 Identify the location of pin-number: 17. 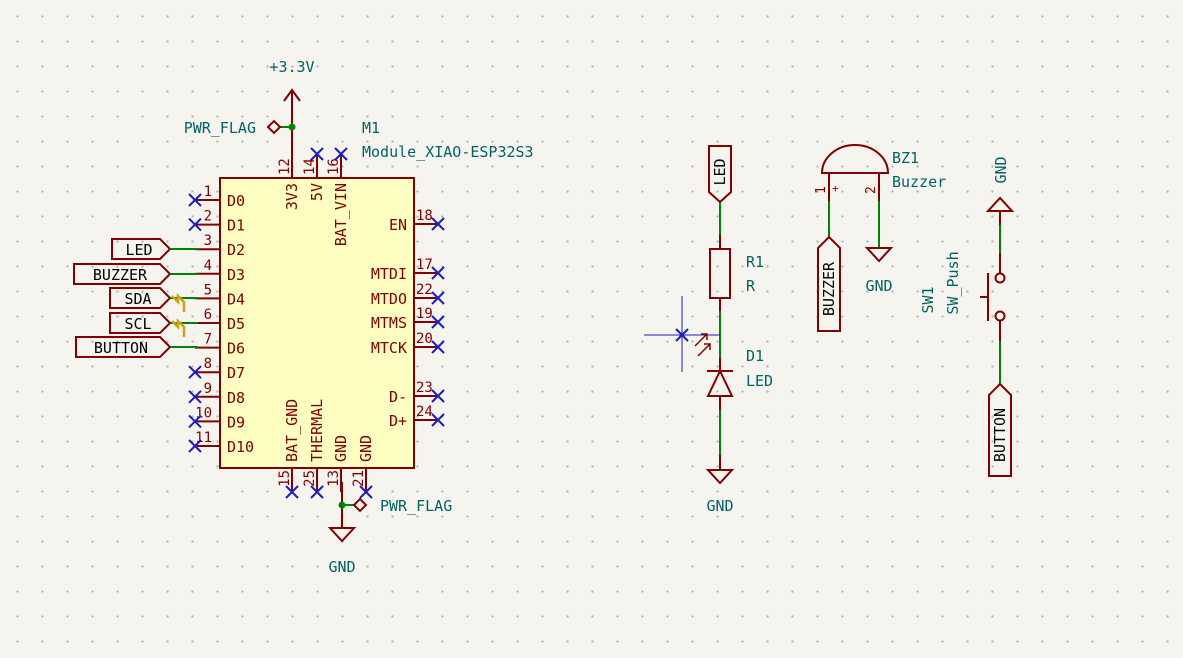
(424, 265).